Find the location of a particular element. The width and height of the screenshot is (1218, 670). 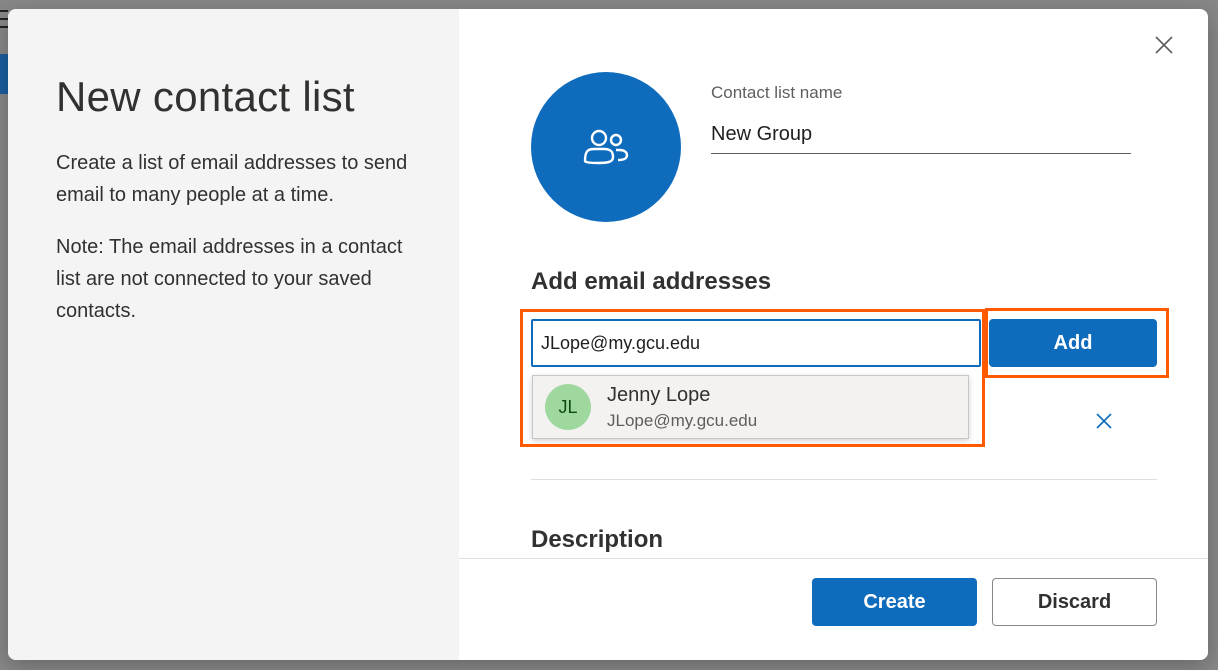

people-group-icon is located at coordinates (606, 147).